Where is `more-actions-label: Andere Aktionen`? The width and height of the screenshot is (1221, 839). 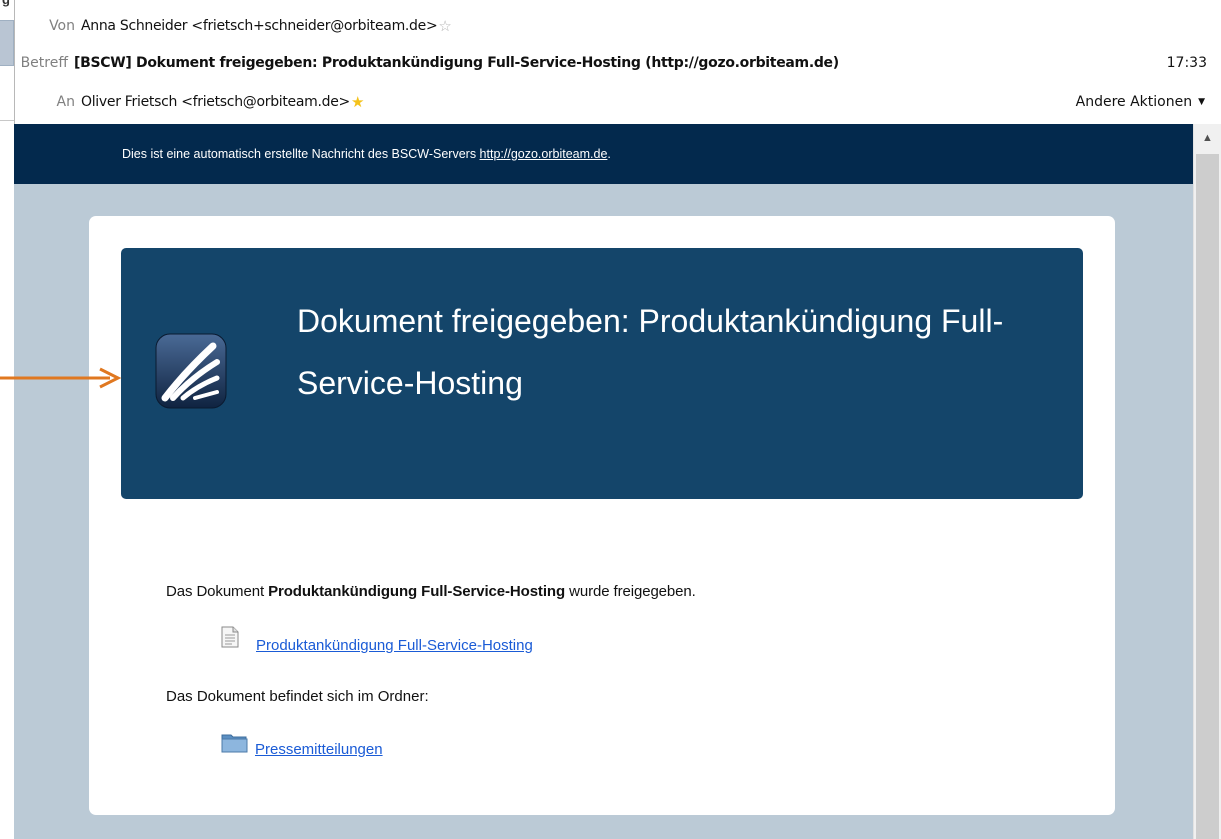 more-actions-label: Andere Aktionen is located at coordinates (1134, 102).